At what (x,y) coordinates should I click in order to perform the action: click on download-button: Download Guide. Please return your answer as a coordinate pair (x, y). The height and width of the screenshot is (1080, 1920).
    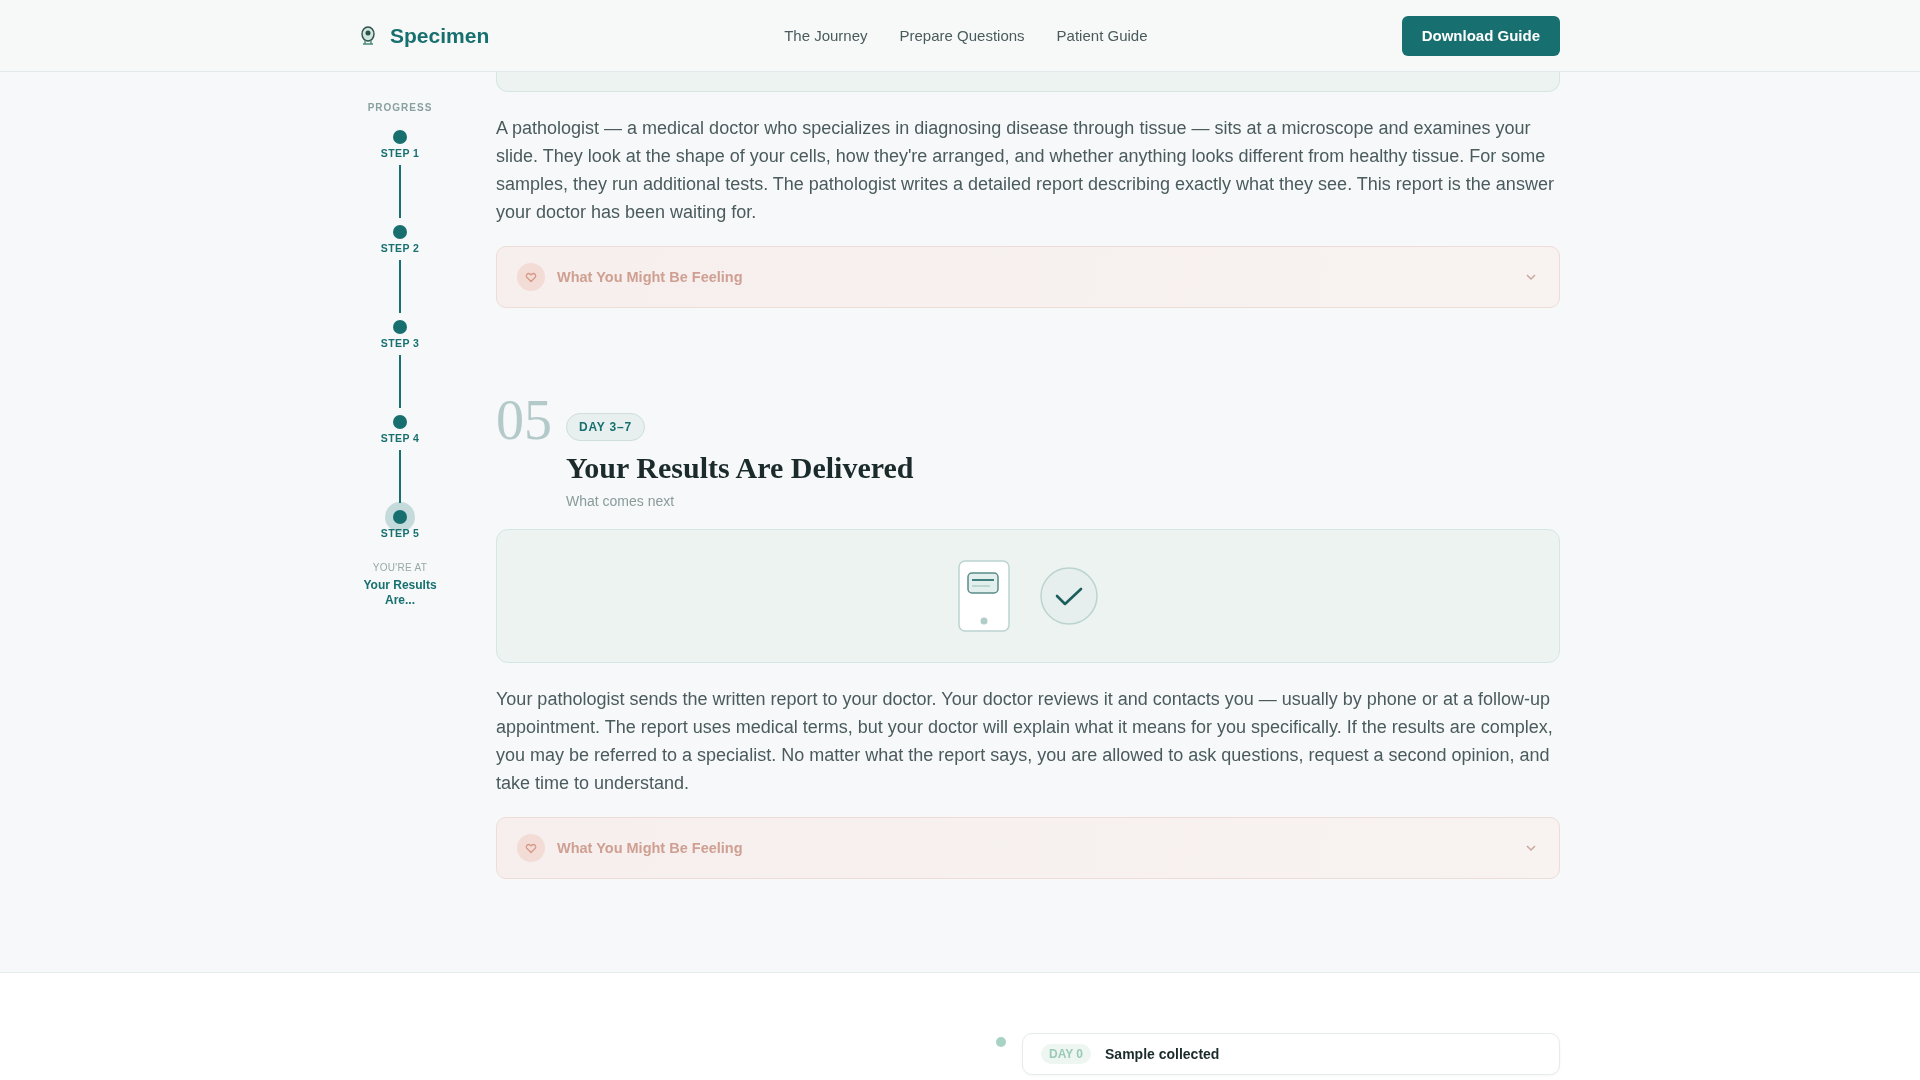
    Looking at the image, I should click on (1480, 35).